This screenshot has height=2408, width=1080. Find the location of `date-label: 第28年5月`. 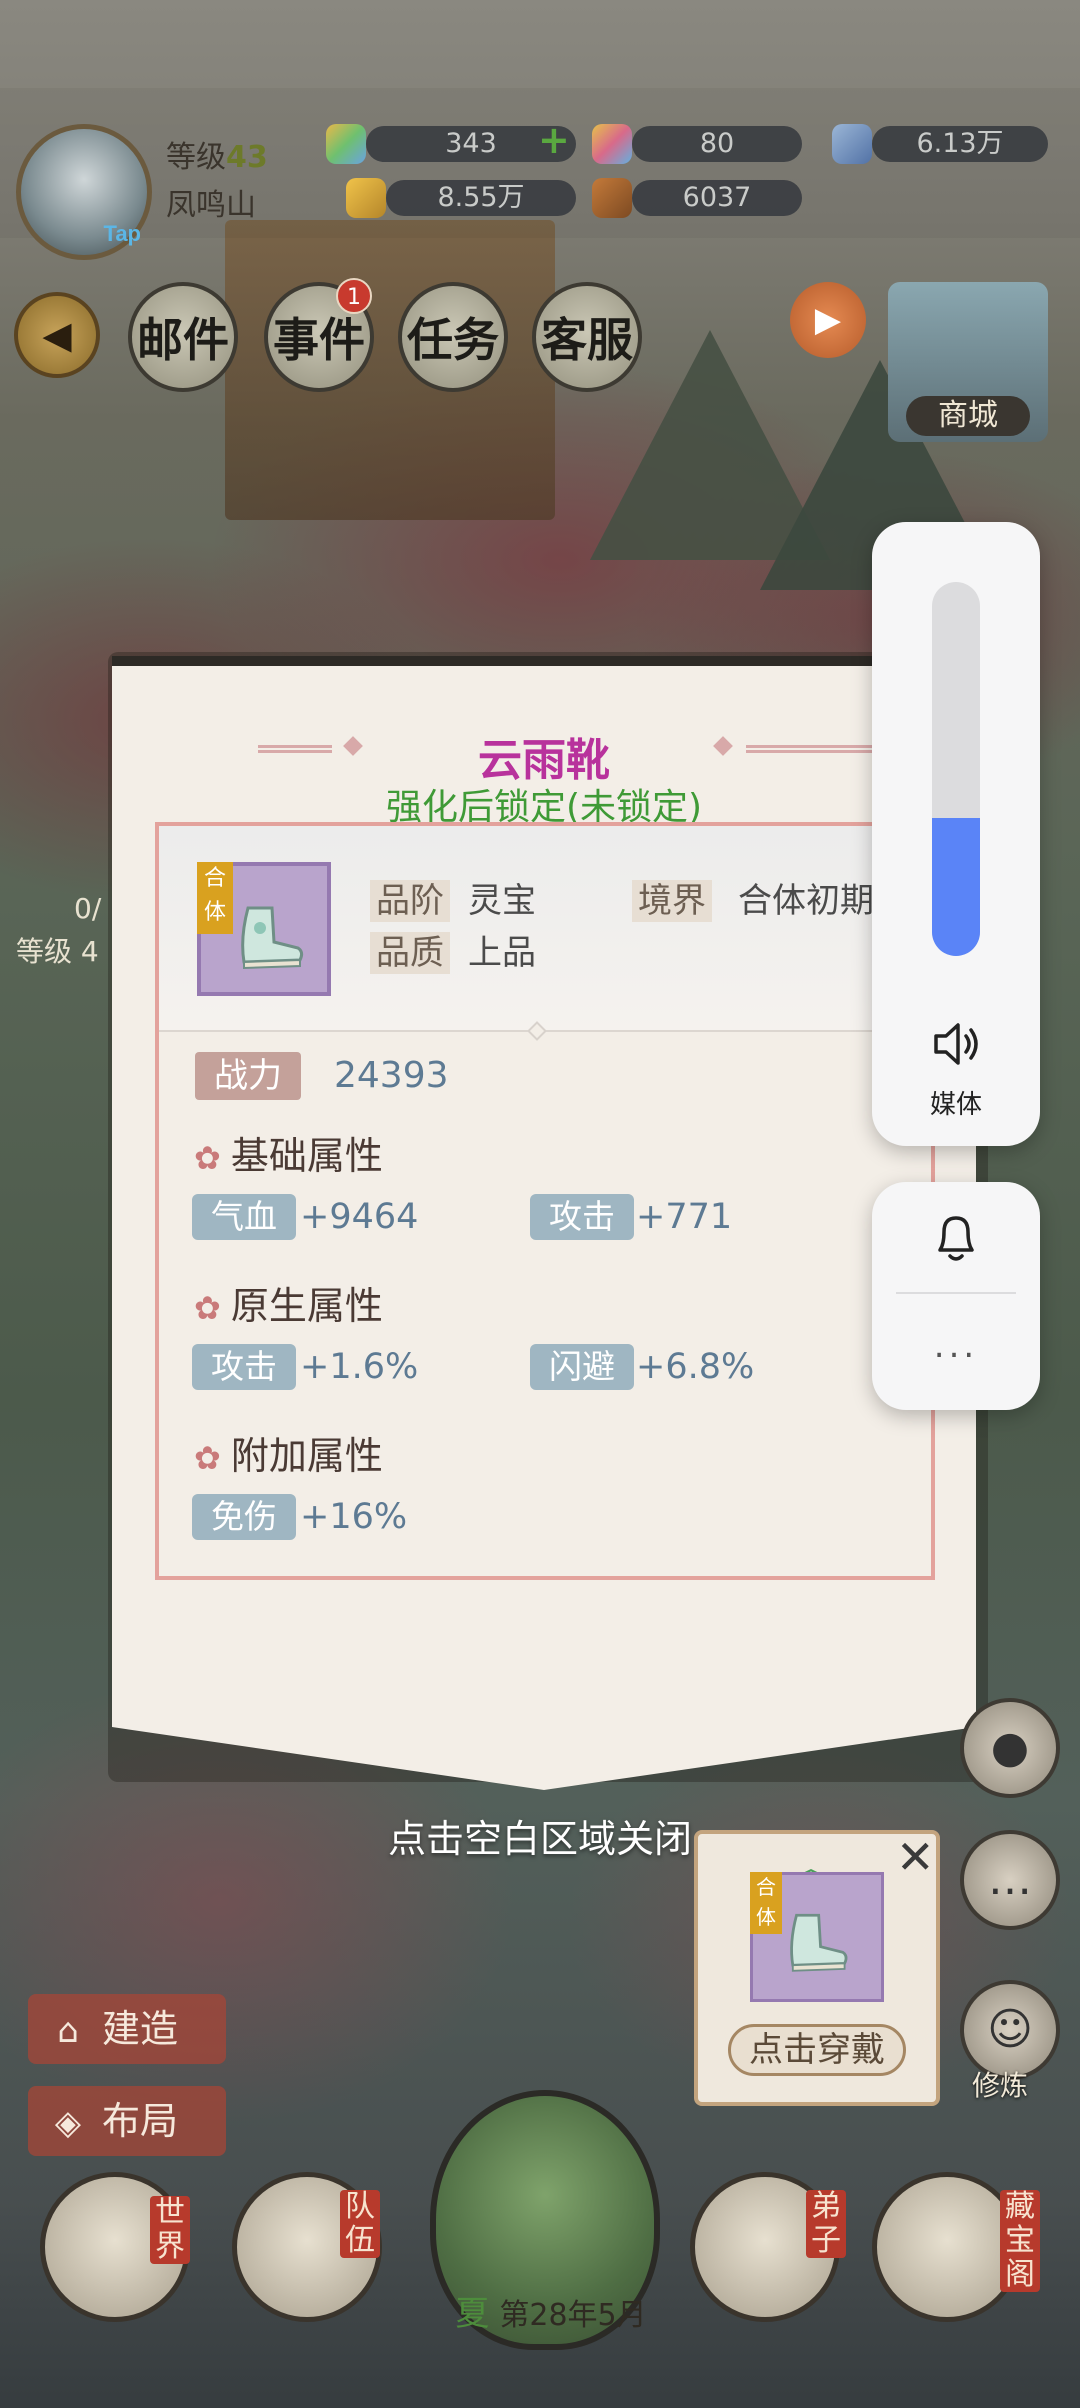

date-label: 第28年5月 is located at coordinates (573, 2315).